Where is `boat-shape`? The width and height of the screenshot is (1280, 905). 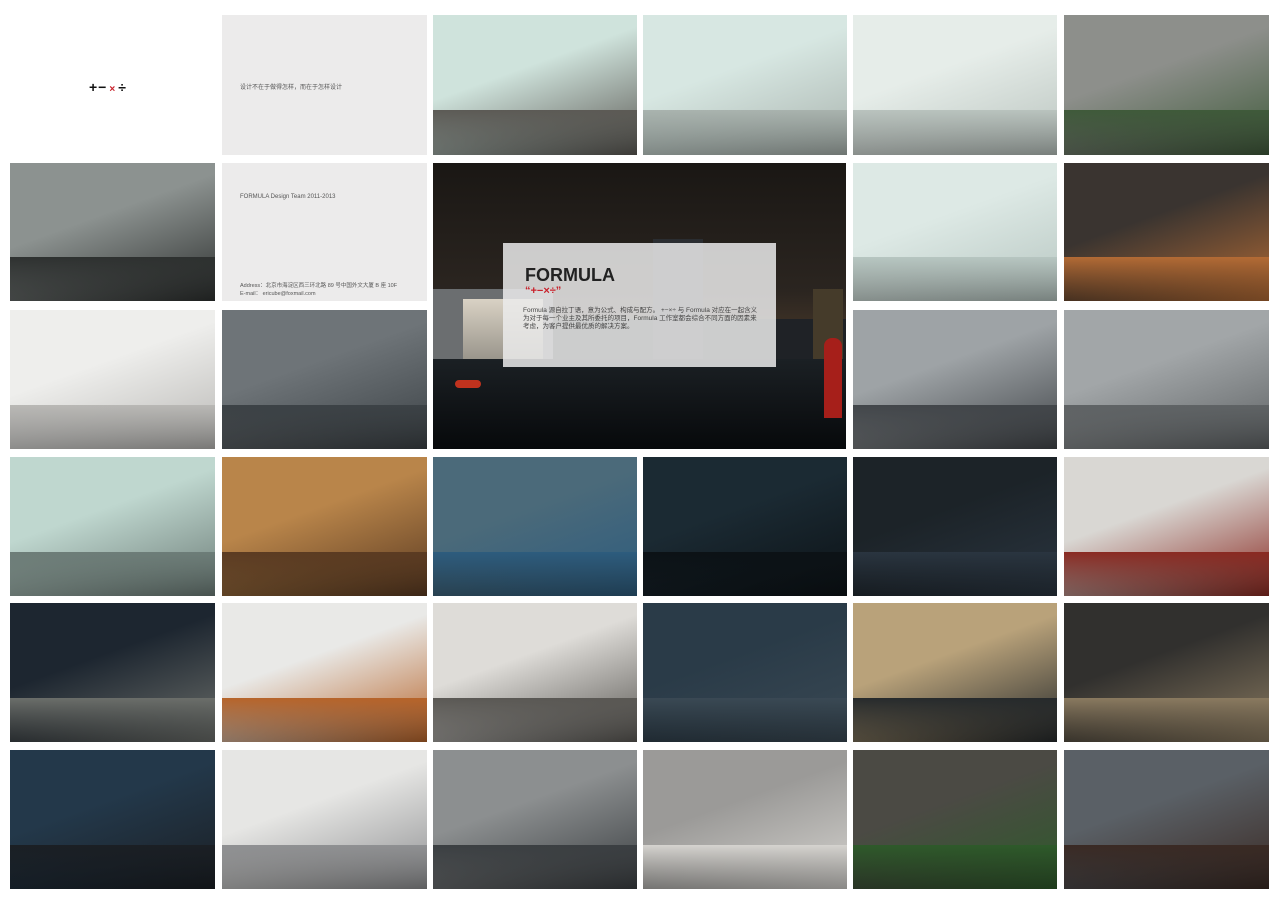
boat-shape is located at coordinates (468, 384).